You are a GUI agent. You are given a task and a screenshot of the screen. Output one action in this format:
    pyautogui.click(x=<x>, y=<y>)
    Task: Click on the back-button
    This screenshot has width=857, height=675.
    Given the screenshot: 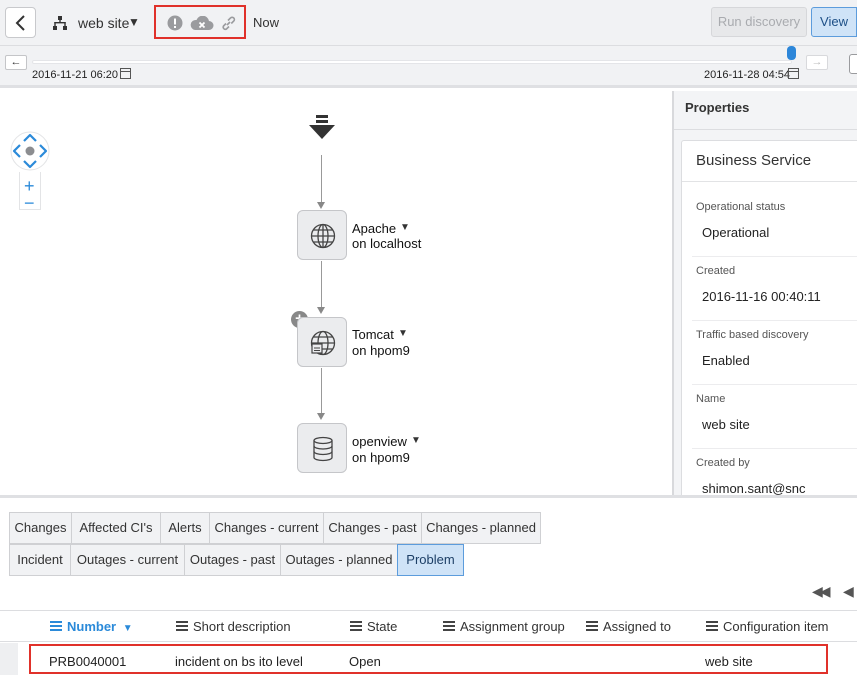 What is the action you would take?
    pyautogui.click(x=20, y=22)
    